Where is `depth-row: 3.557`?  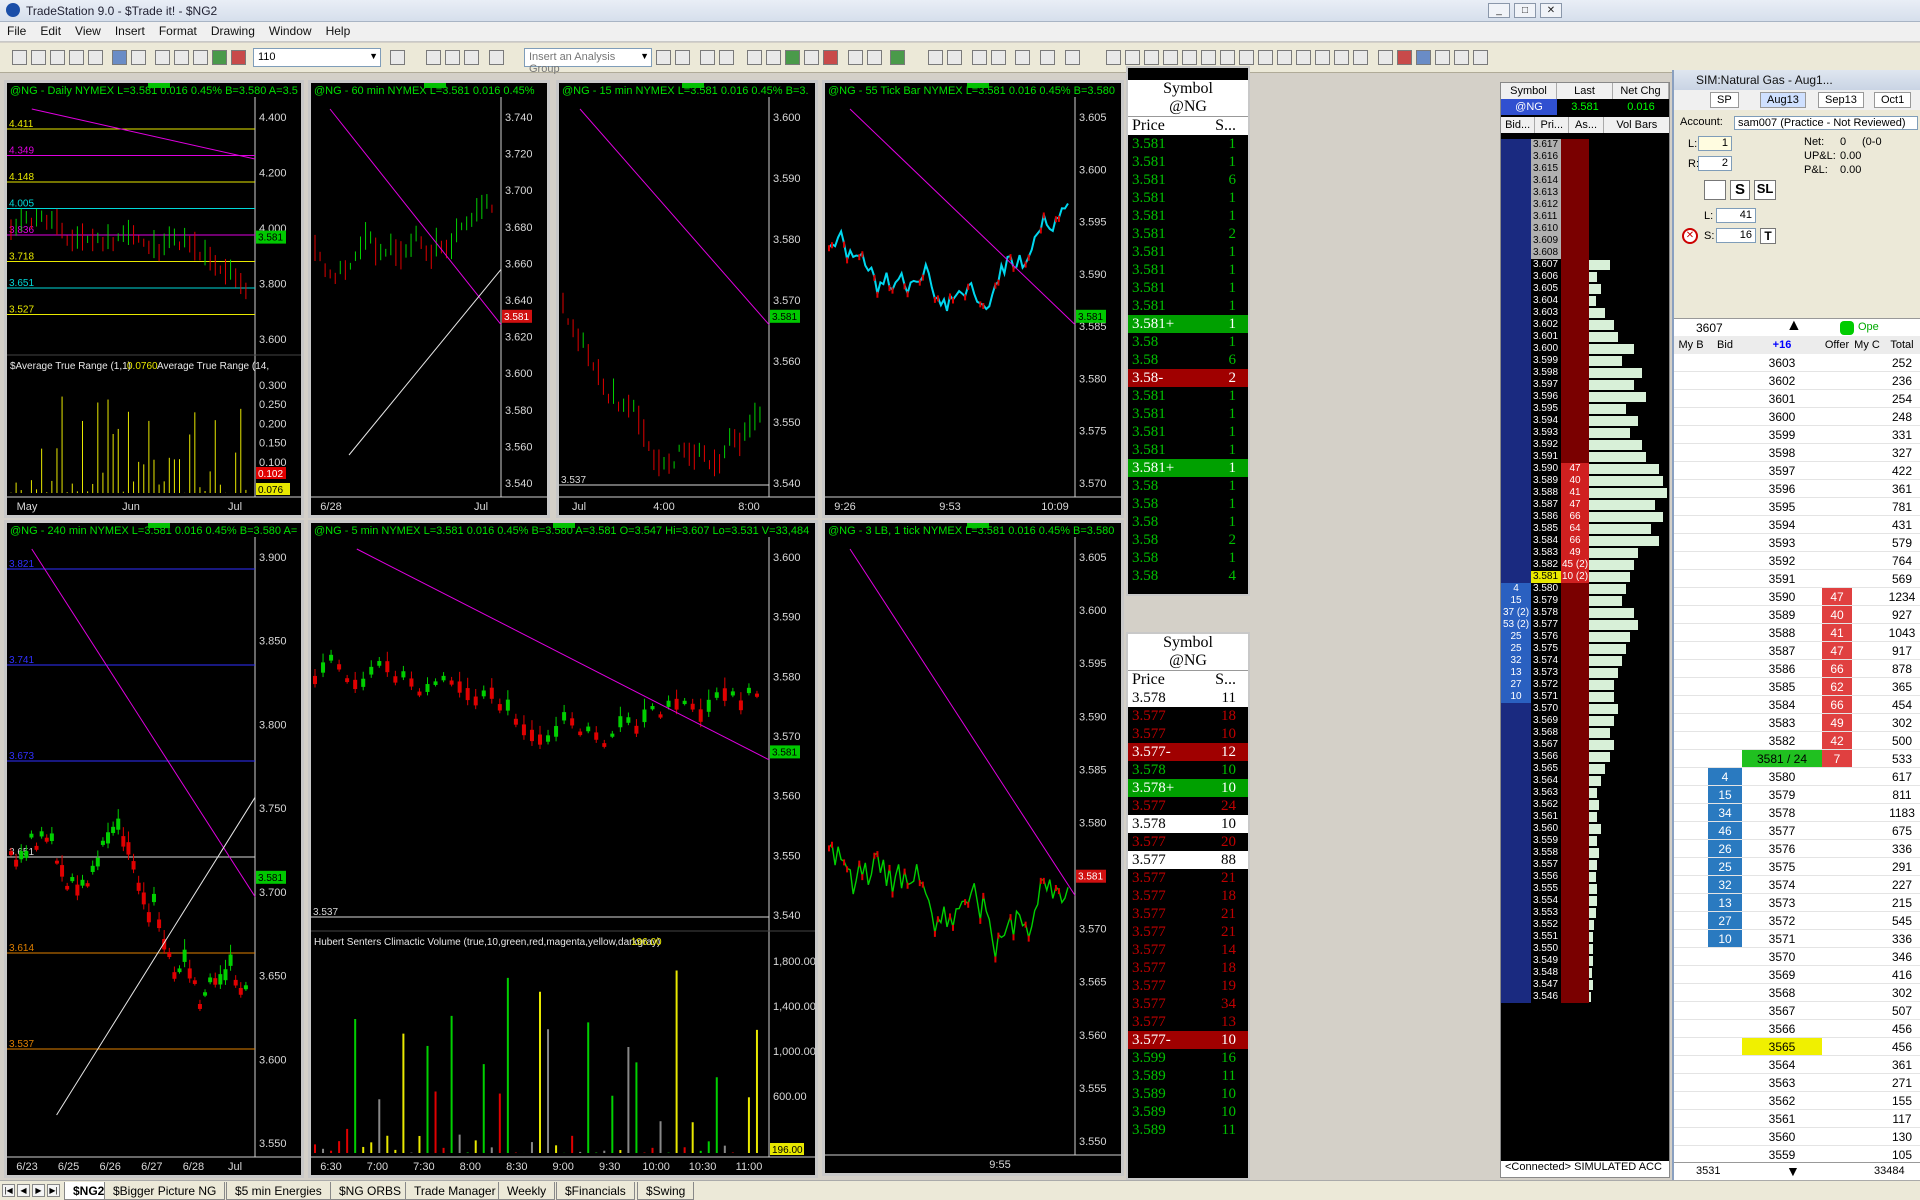 depth-row: 3.557 is located at coordinates (1585, 865).